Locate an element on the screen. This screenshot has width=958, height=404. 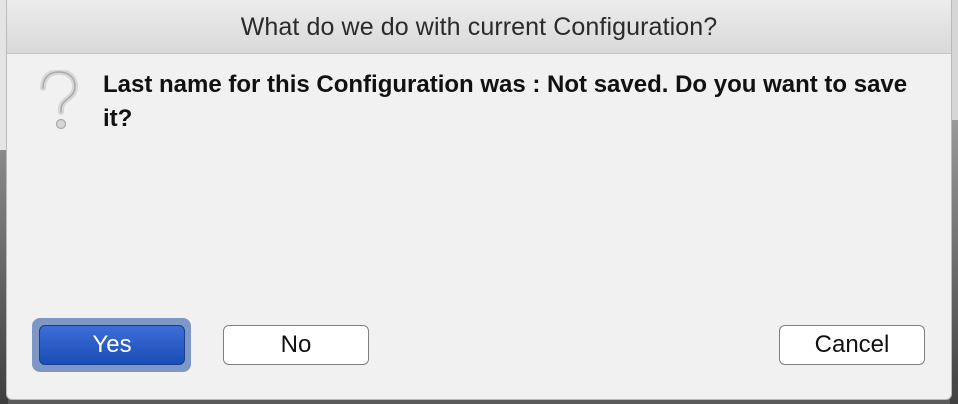
question-mark-icon is located at coordinates (59, 100).